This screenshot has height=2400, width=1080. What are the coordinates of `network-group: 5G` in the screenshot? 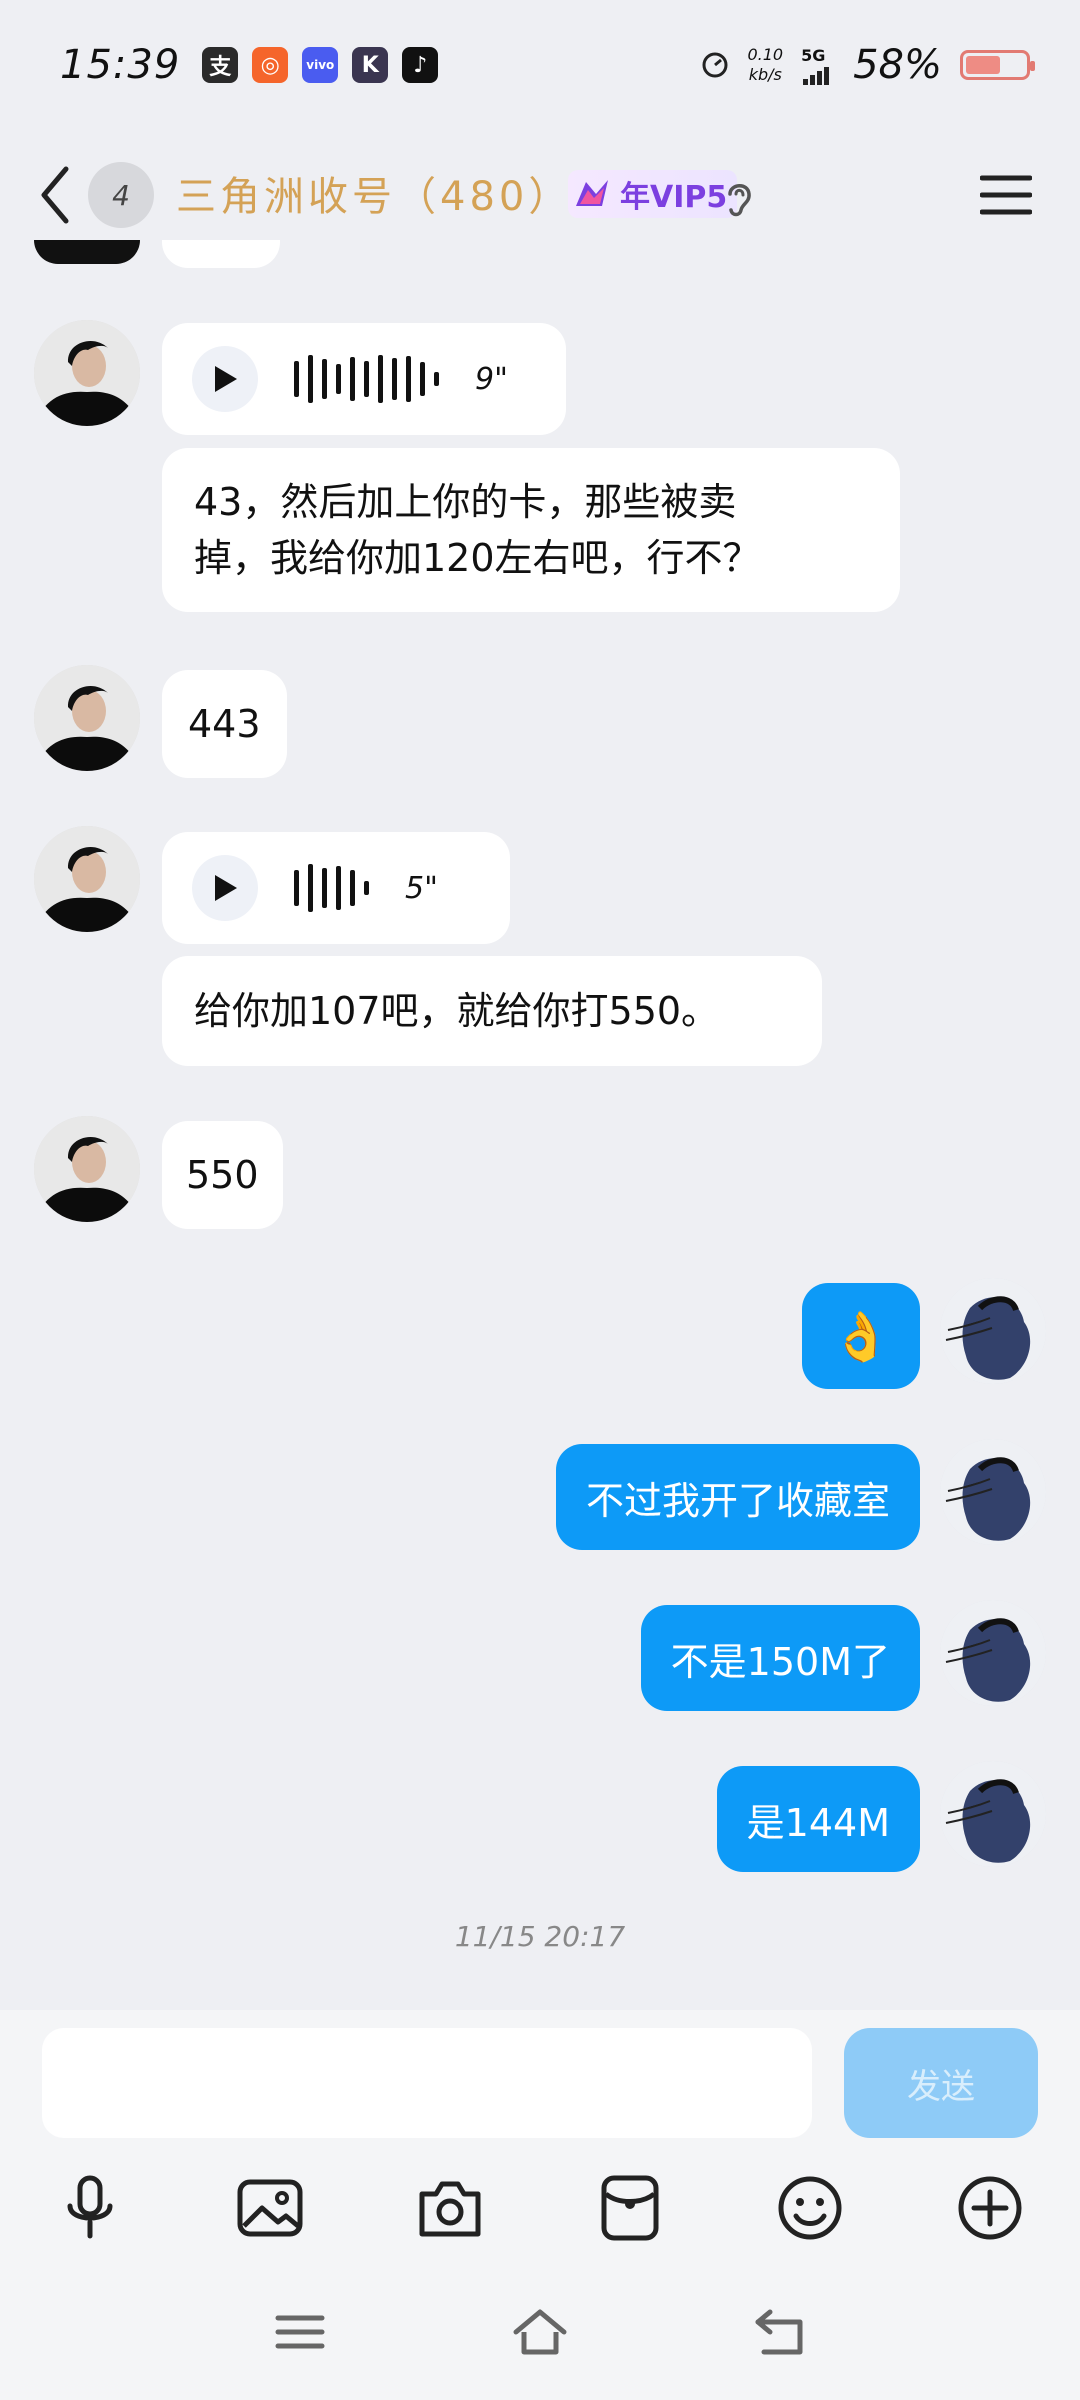 It's located at (818, 65).